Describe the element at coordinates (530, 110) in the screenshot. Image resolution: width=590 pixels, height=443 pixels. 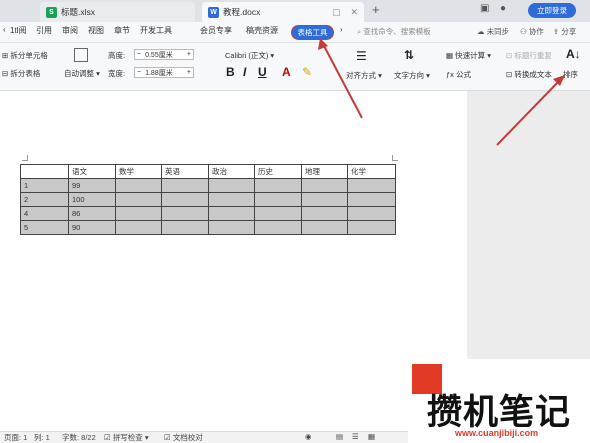
I see `arrow-to-sort` at that location.